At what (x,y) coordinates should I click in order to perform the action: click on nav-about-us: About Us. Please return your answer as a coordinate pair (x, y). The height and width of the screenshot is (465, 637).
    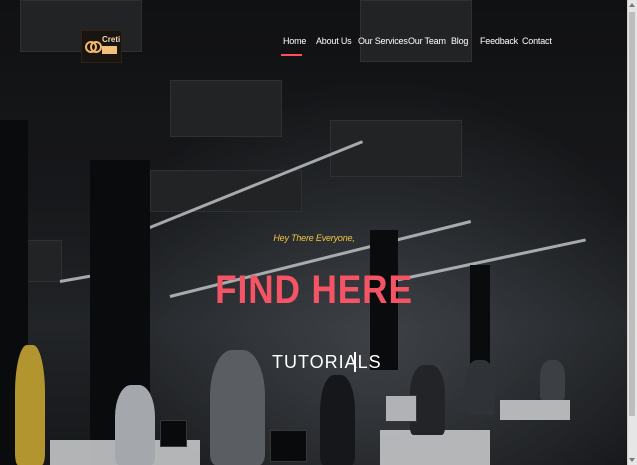
    Looking at the image, I should click on (334, 41).